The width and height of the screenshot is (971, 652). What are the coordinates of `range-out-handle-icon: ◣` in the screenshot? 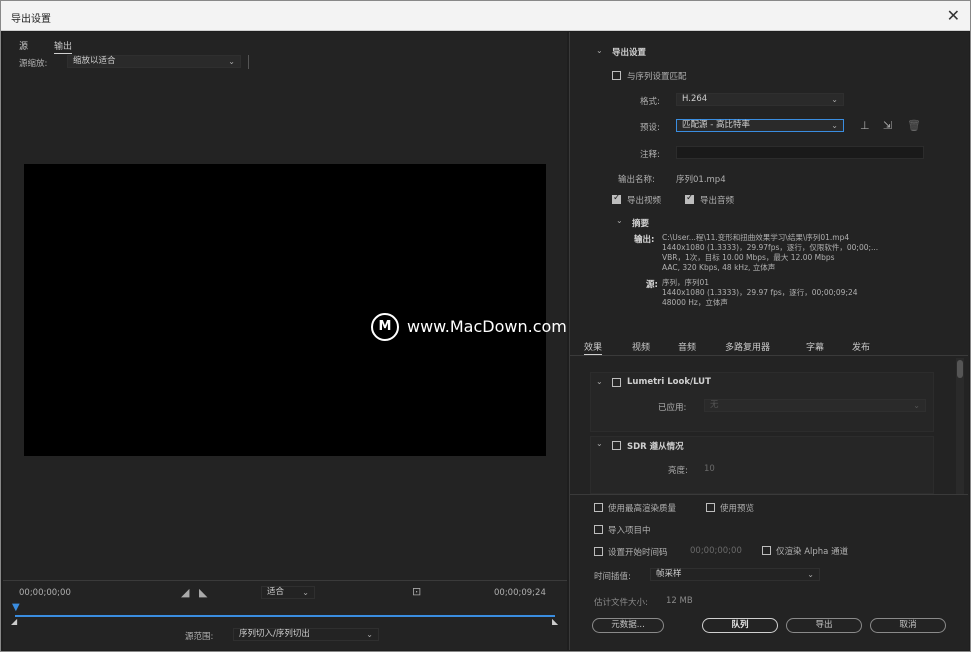 It's located at (555, 621).